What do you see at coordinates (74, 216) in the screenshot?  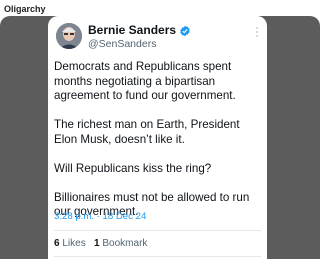 I see `tweet-time: 3:28 p.m.` at bounding box center [74, 216].